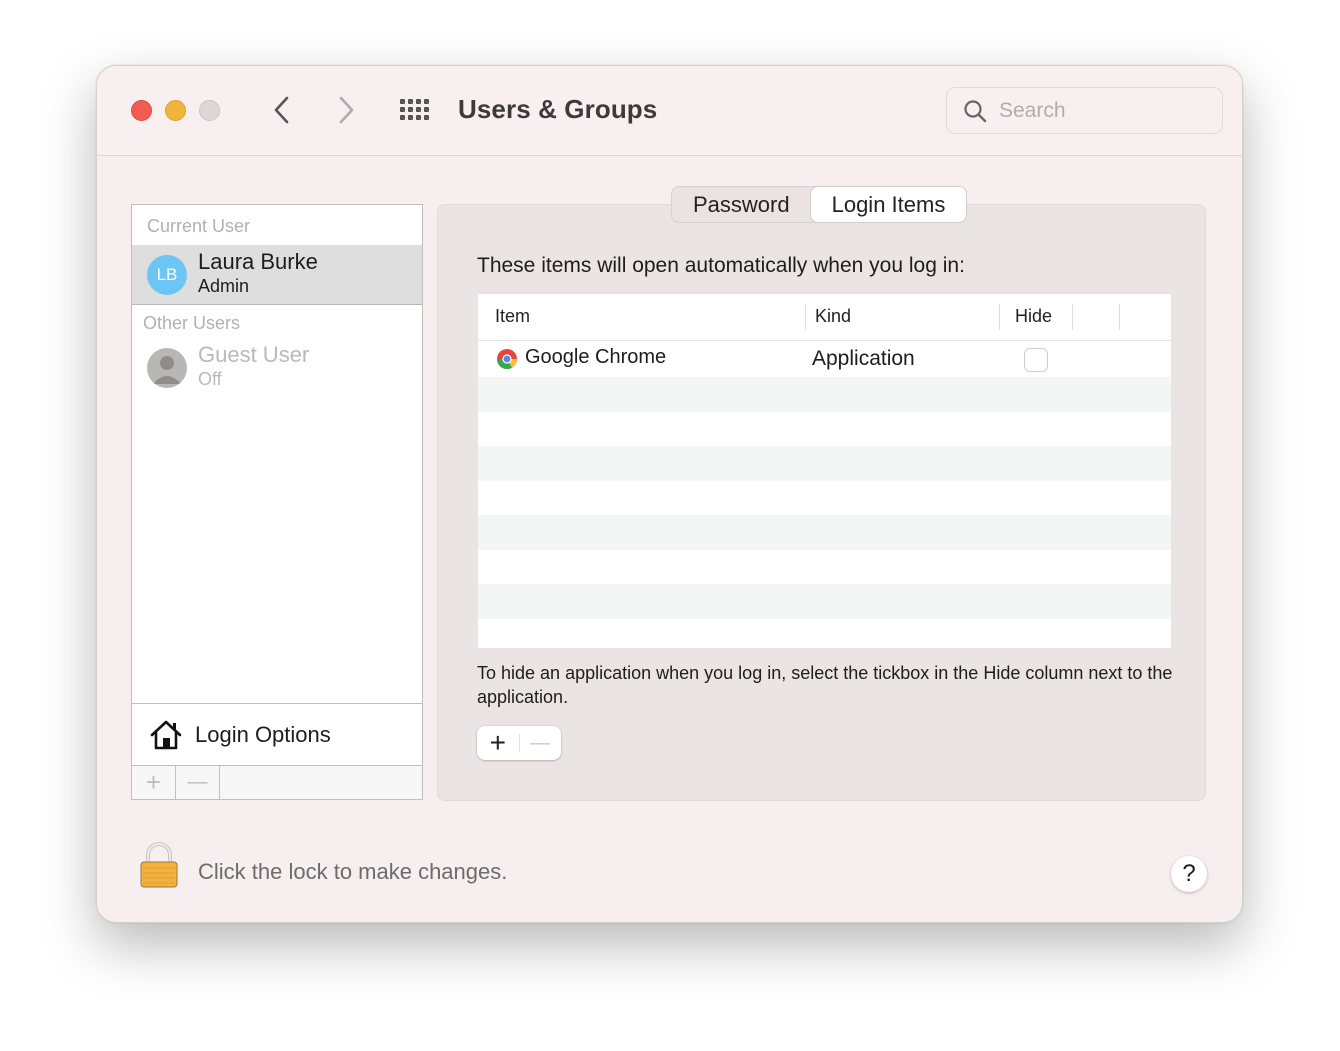 The height and width of the screenshot is (1051, 1340). What do you see at coordinates (210, 379) in the screenshot?
I see `user-status: Off` at bounding box center [210, 379].